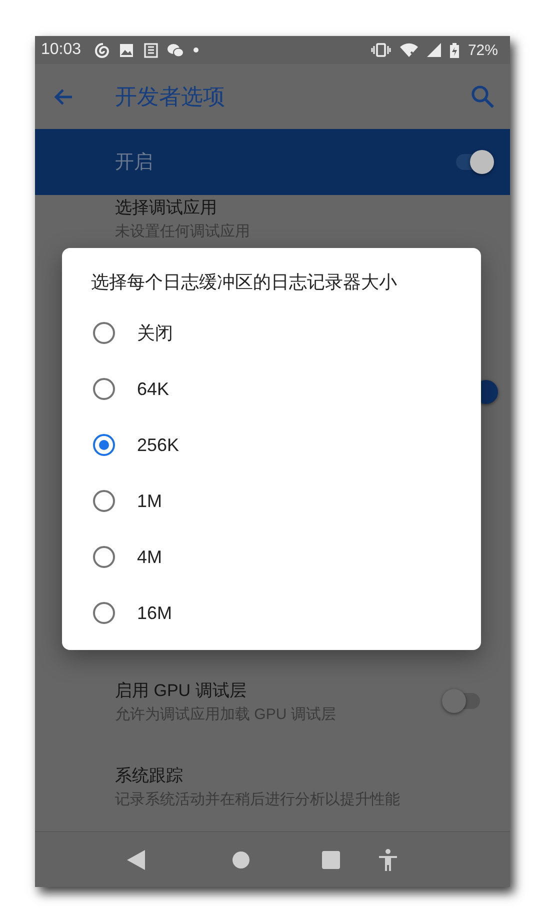 This screenshot has width=545, height=922. I want to click on option-label: 64K, so click(153, 389).